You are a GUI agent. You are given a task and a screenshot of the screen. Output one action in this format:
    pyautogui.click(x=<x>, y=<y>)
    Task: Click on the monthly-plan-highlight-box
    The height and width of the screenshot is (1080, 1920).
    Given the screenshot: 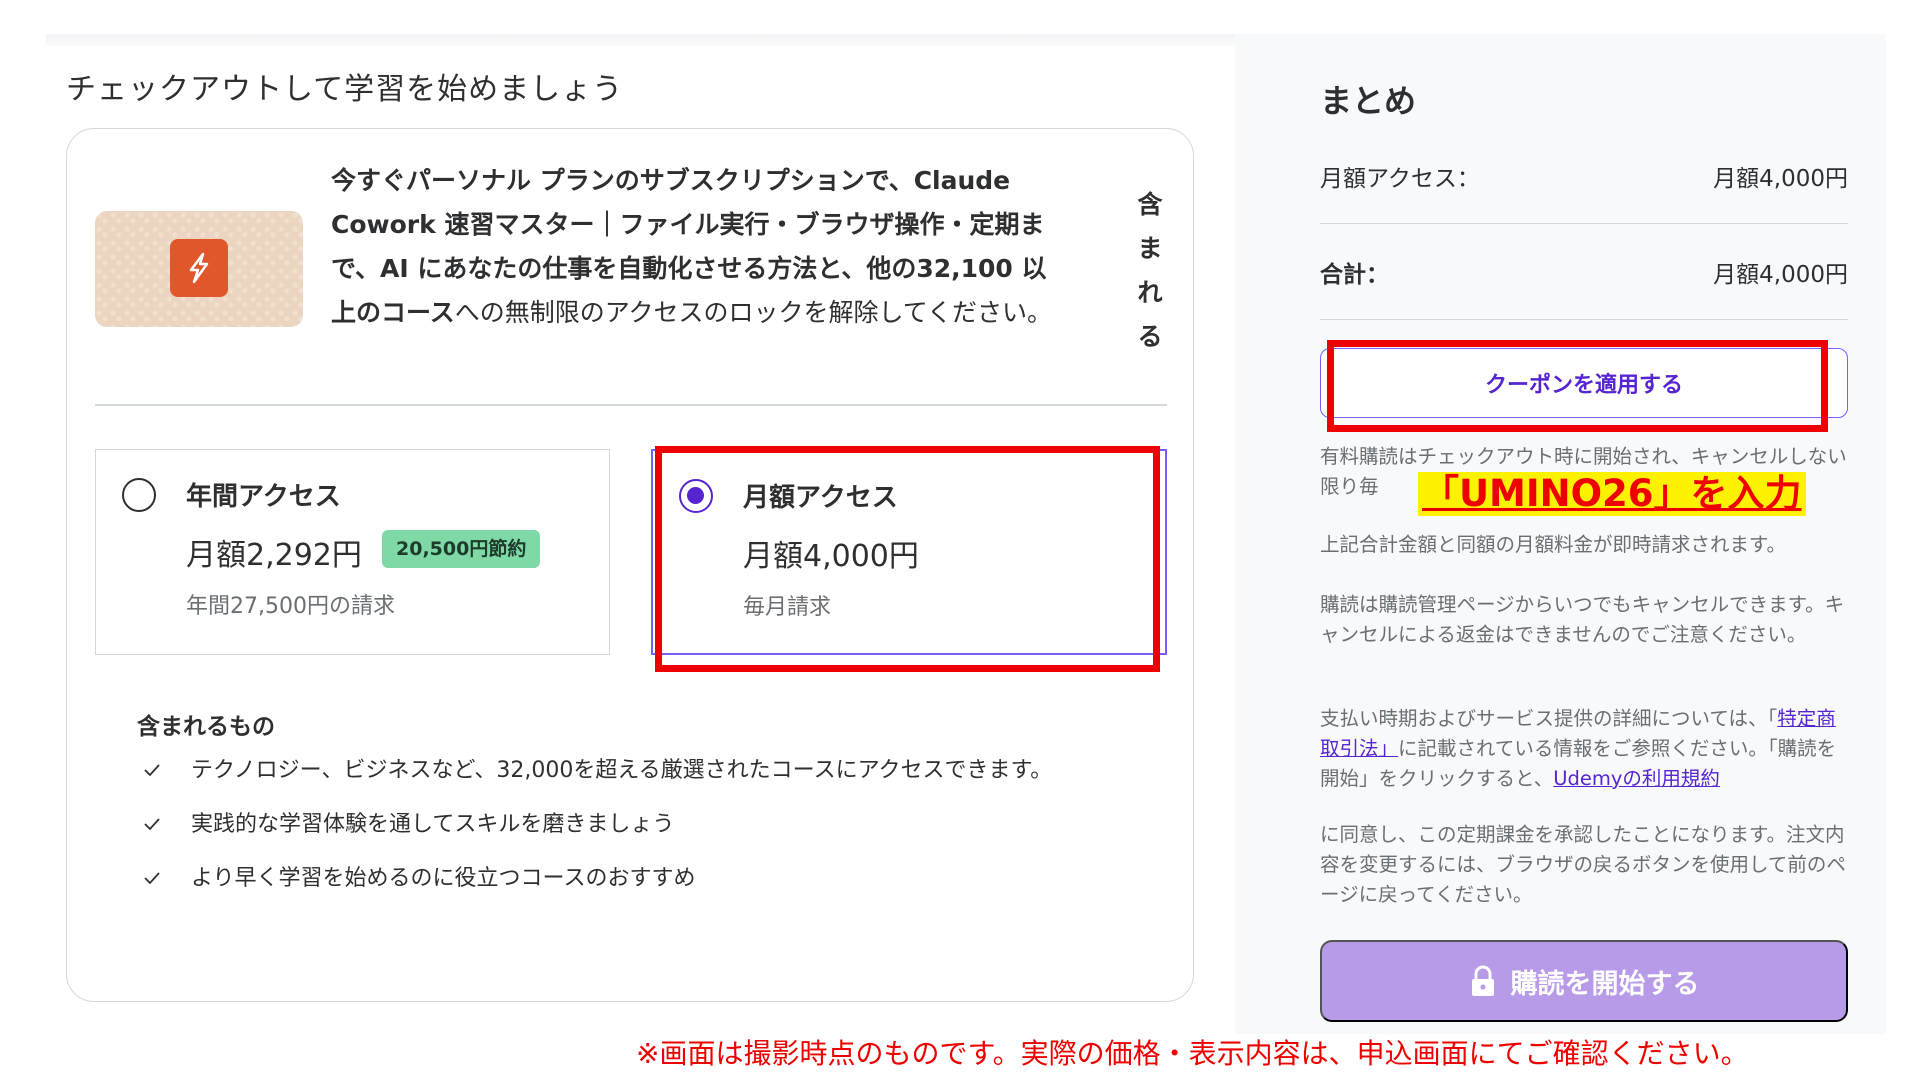 What is the action you would take?
    pyautogui.click(x=907, y=559)
    